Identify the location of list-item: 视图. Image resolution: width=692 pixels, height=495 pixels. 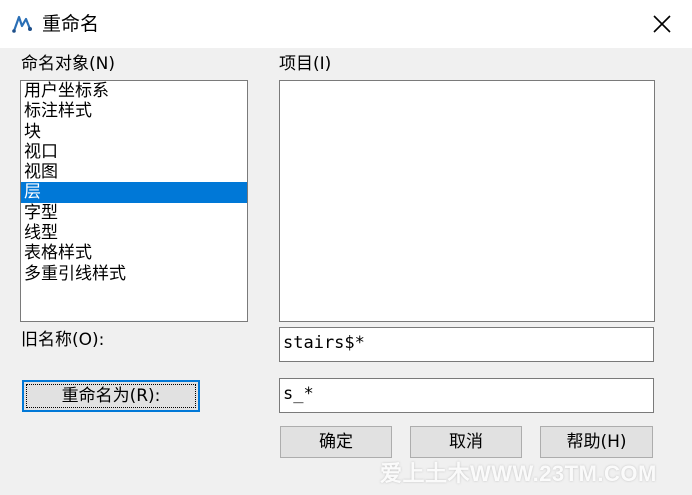
(134, 172).